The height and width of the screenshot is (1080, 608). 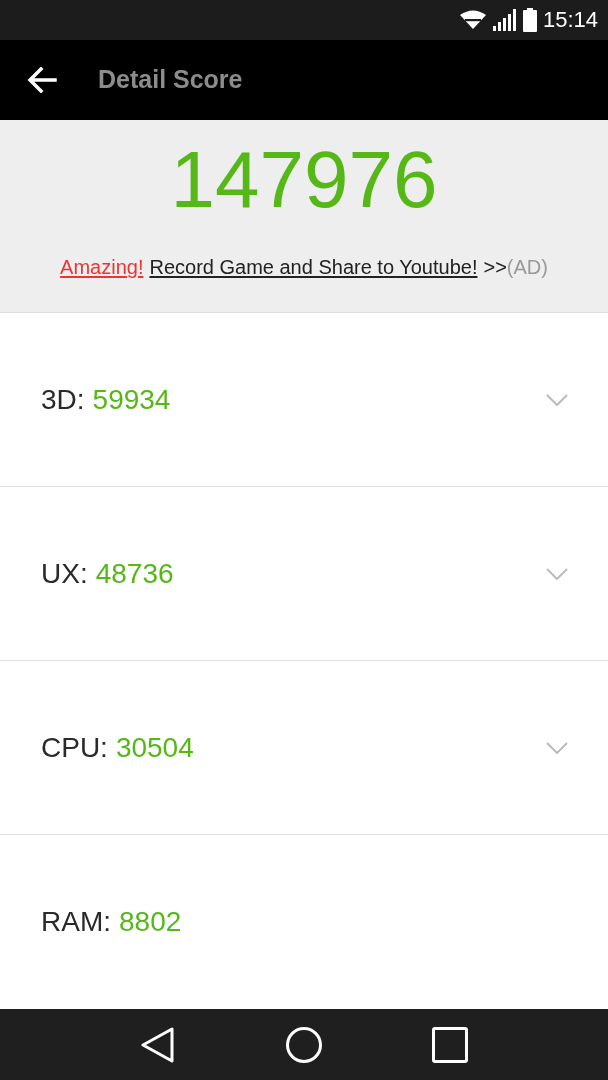 What do you see at coordinates (131, 399) in the screenshot?
I see `score-value: 59934` at bounding box center [131, 399].